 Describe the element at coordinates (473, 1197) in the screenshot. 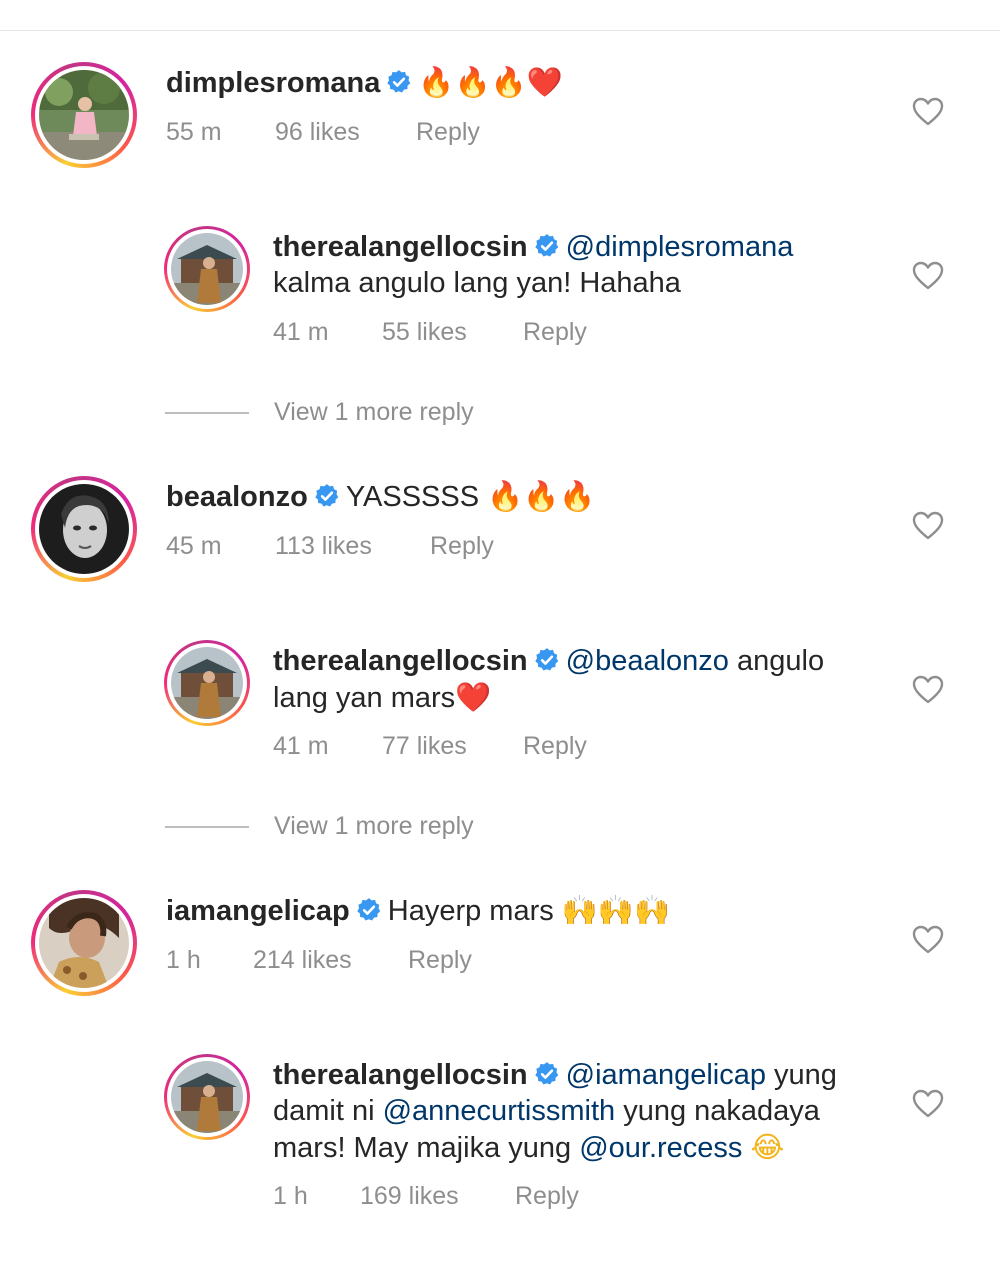

I see `reply-meta-3: 1 h 169 likes Reply` at that location.